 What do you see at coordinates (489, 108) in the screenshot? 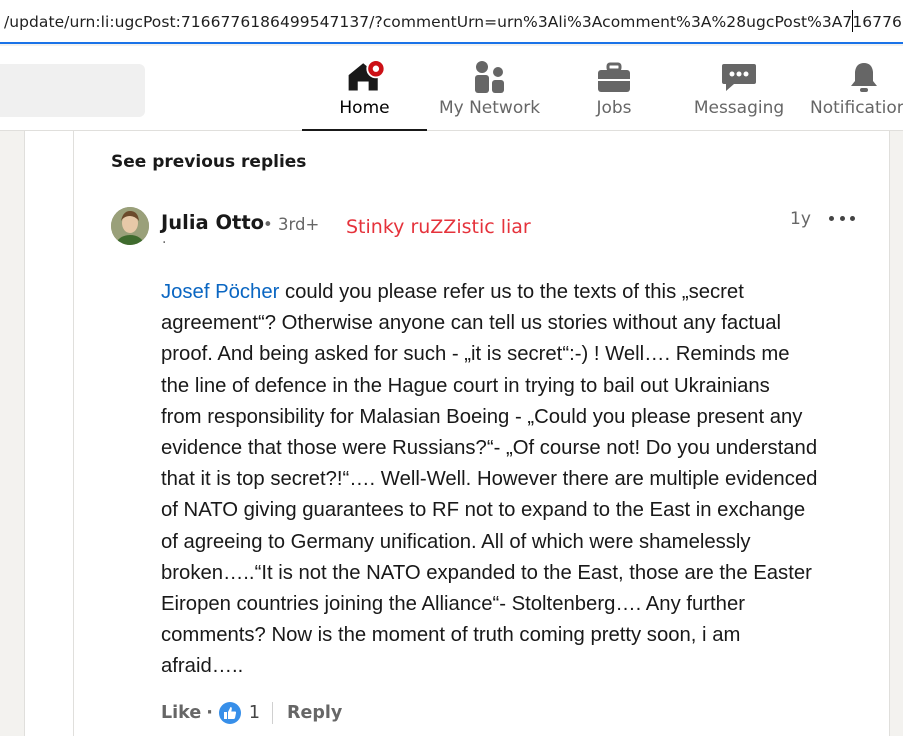
I see `nav-label-my-network: My Network` at bounding box center [489, 108].